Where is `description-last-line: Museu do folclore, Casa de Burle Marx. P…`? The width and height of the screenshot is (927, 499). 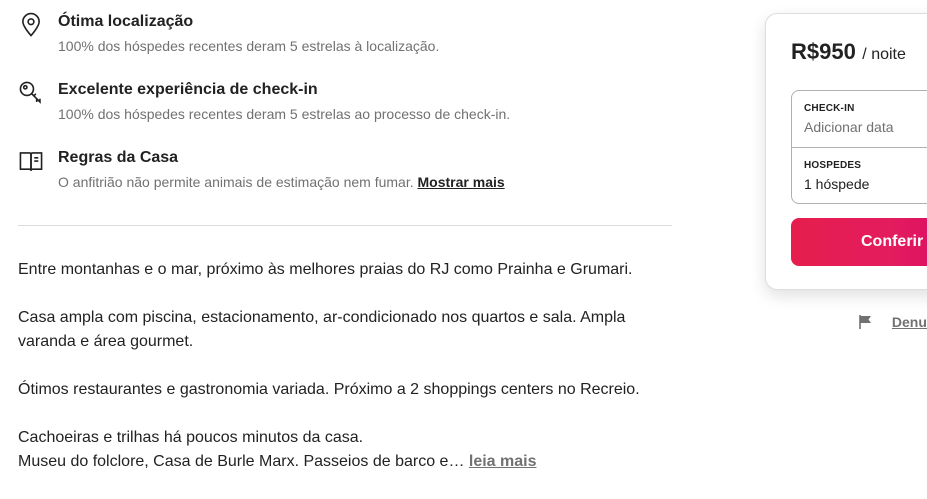 description-last-line: Museu do folclore, Casa de Burle Marx. P… is located at coordinates (348, 462).